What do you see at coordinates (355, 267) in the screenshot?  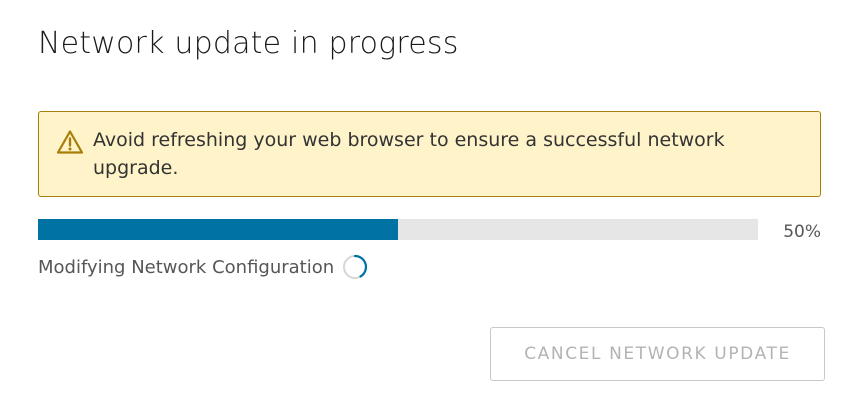 I see `loading-spinner-icon` at bounding box center [355, 267].